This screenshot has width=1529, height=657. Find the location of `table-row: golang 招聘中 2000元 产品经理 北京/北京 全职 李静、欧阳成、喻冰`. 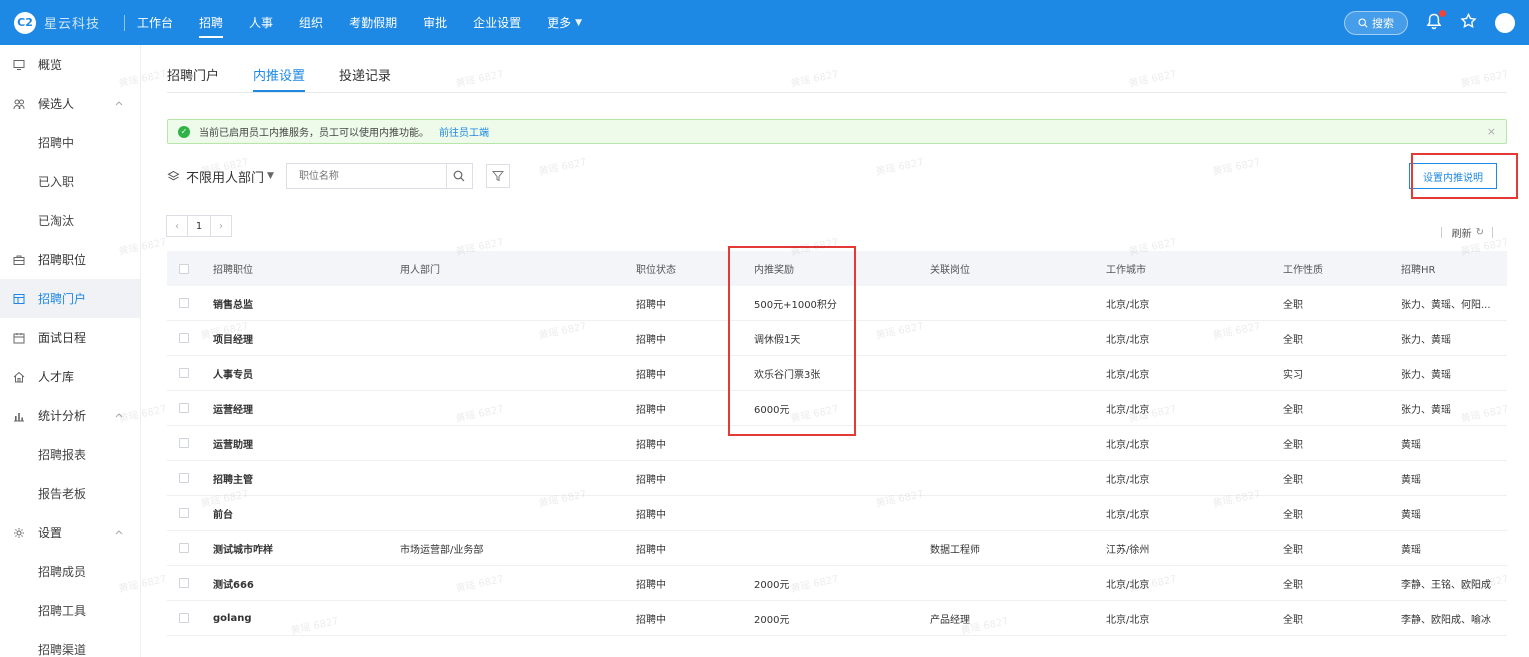

table-row: golang 招聘中 2000元 产品经理 北京/北京 全职 李静、欧阳成、喻冰 is located at coordinates (837, 618).